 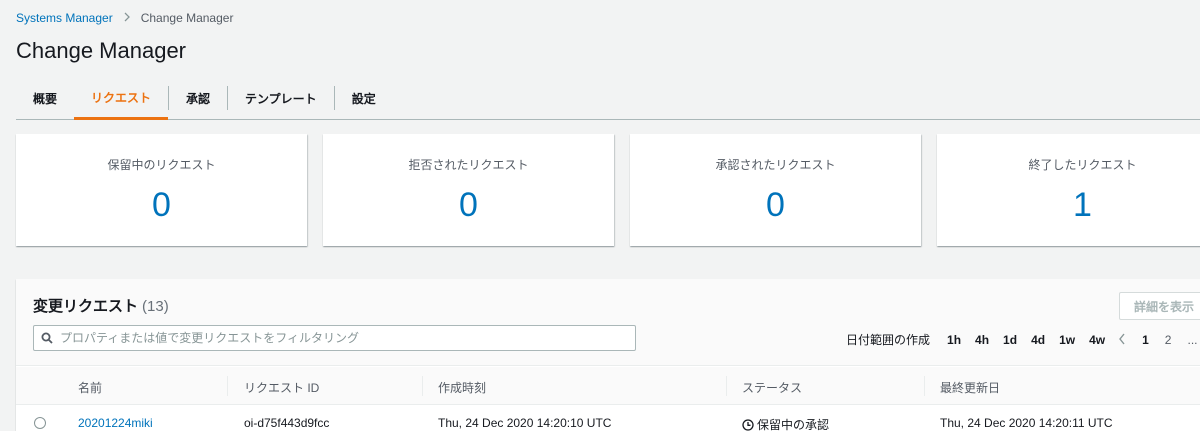 I want to click on tab-overview: 概要, so click(x=45, y=98).